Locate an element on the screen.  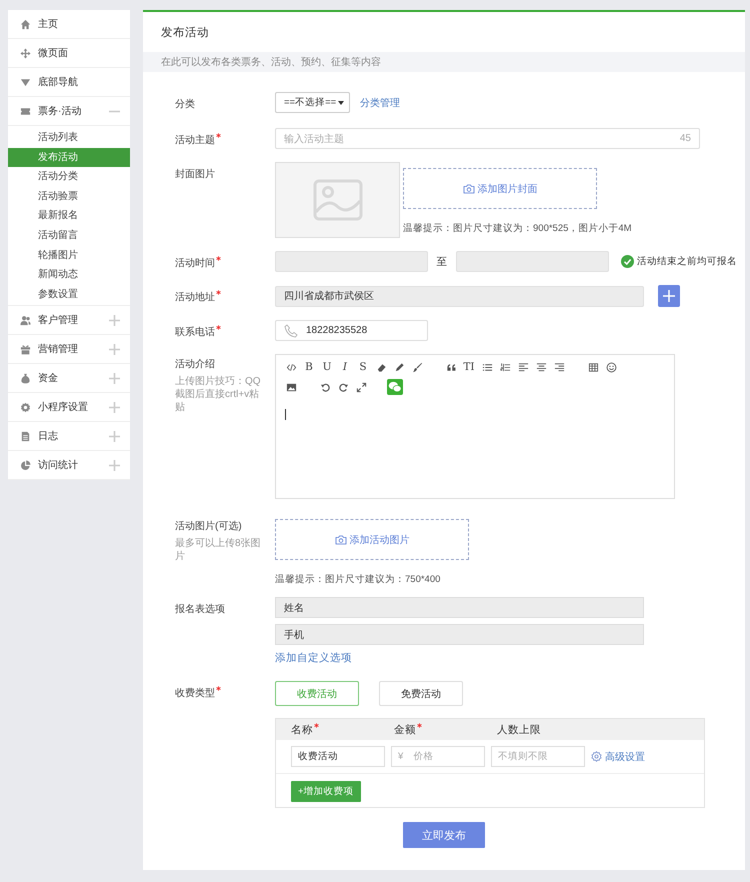
field-label: 联系电话 is located at coordinates (225, 332).